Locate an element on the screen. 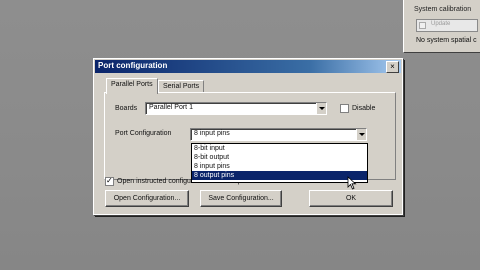 This screenshot has height=270, width=480. ok-button: OK is located at coordinates (351, 198).